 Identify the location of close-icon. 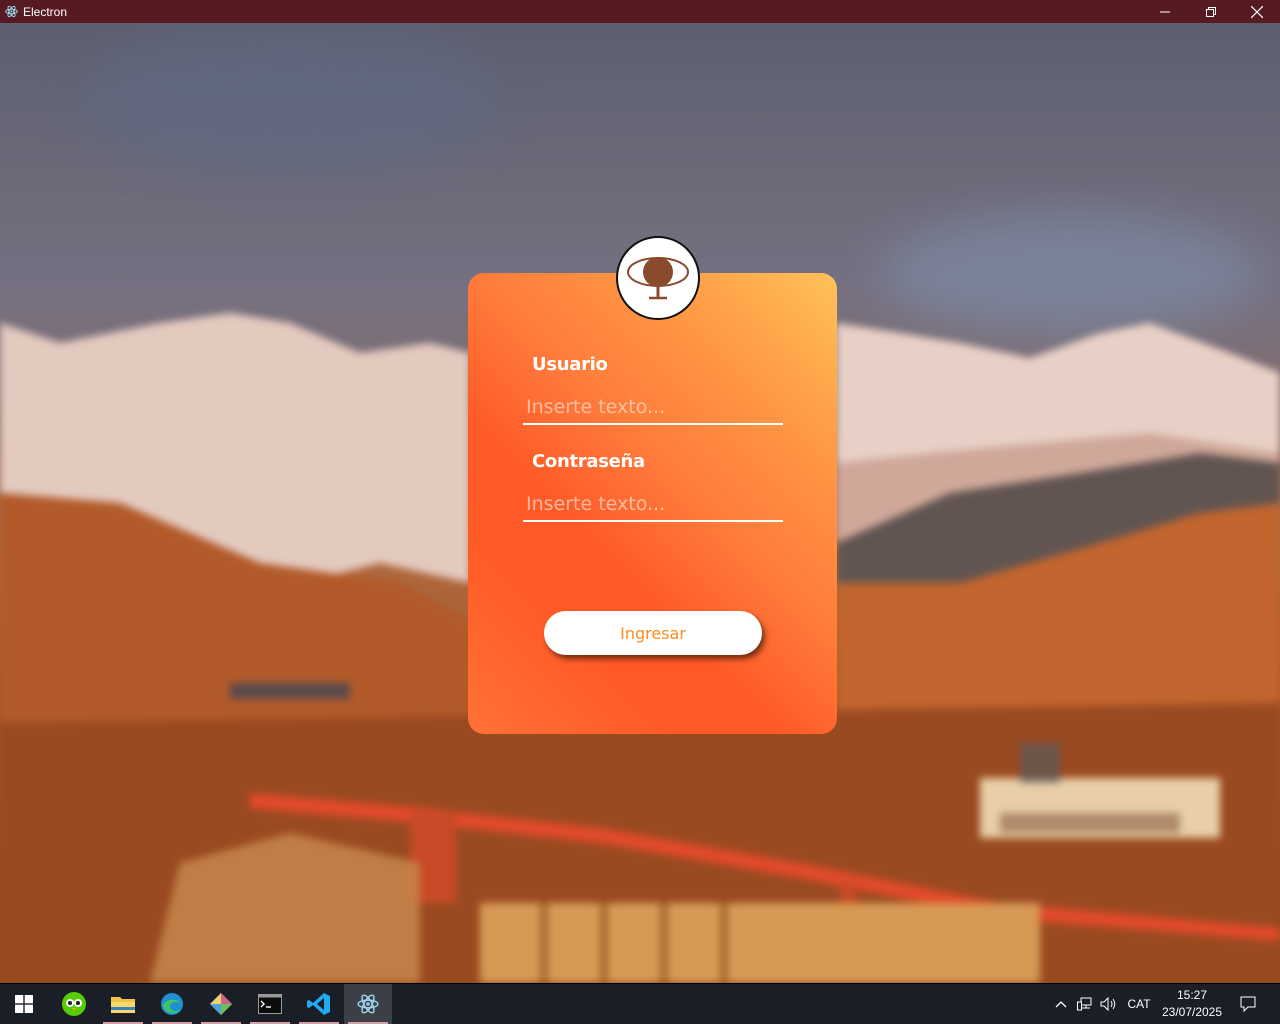
(1257, 11).